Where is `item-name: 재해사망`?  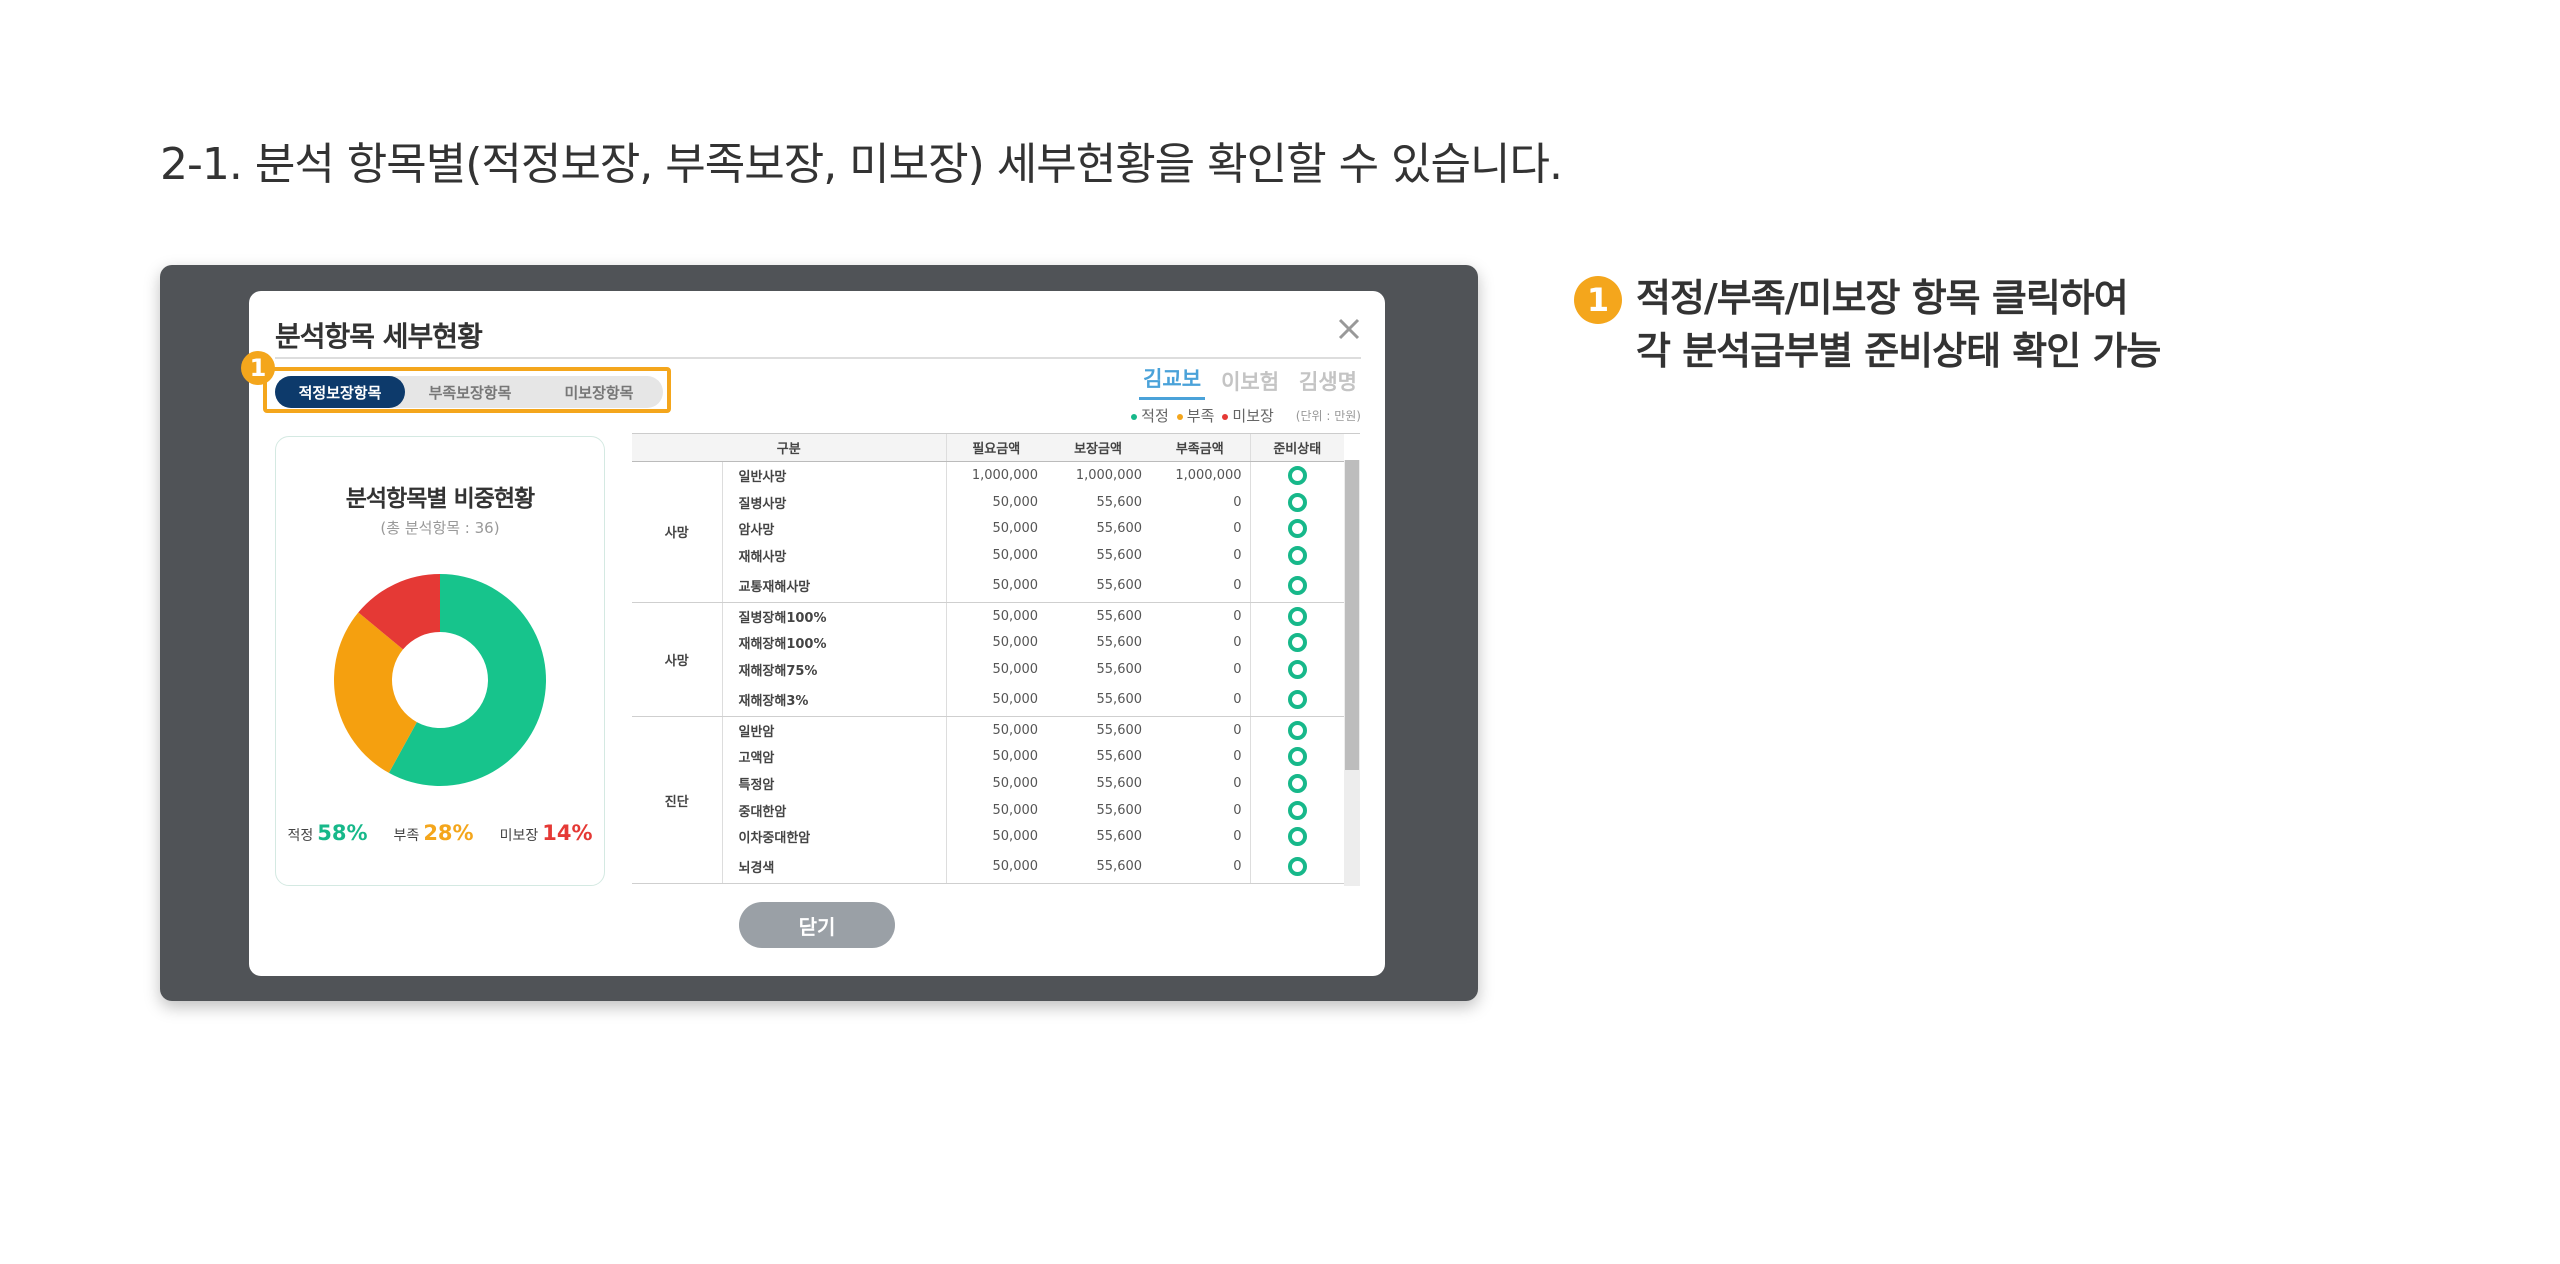
item-name: 재해사망 is located at coordinates (762, 557).